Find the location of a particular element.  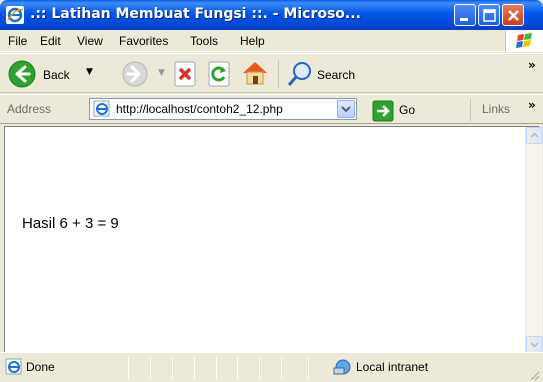

refresh-icon is located at coordinates (220, 74).